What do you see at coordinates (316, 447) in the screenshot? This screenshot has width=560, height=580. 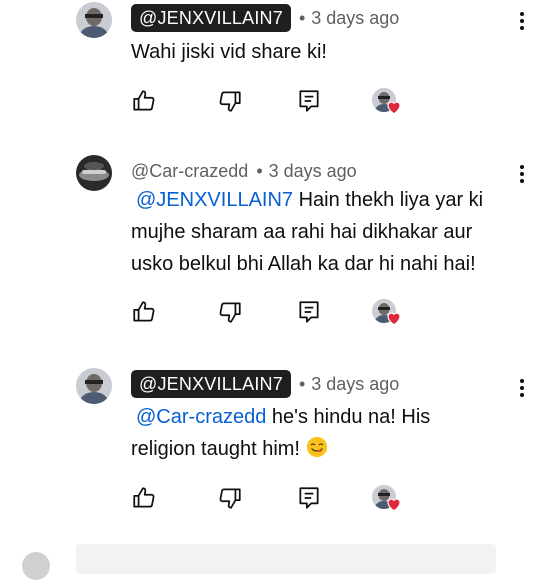 I see `face-savoring-food-icon` at bounding box center [316, 447].